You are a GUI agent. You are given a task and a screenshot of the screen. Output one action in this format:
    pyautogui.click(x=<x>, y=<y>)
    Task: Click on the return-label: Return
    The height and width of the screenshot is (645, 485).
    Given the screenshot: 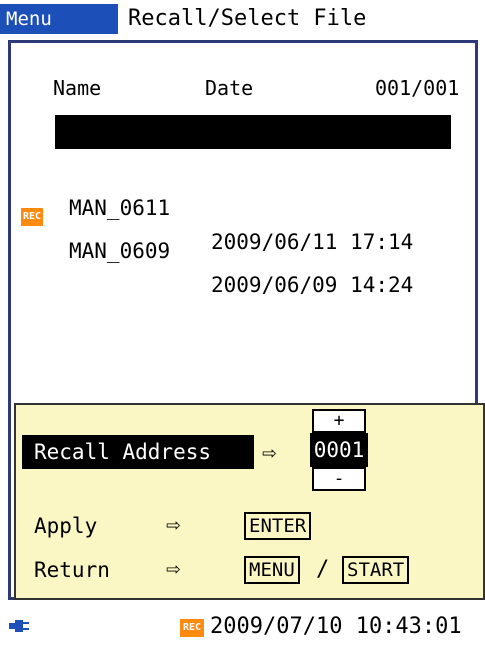 What is the action you would take?
    pyautogui.click(x=72, y=570)
    